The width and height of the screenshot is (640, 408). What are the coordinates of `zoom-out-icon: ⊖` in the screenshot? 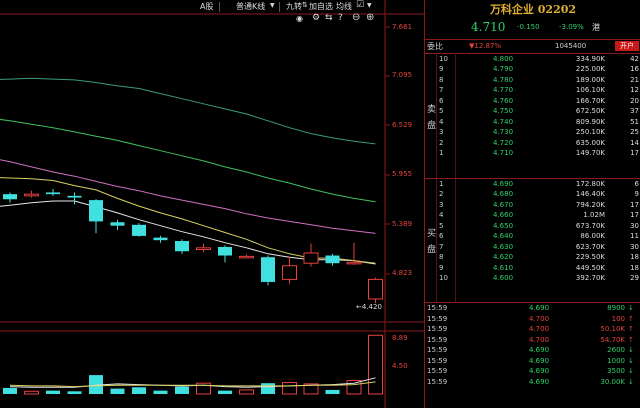 It's located at (356, 17).